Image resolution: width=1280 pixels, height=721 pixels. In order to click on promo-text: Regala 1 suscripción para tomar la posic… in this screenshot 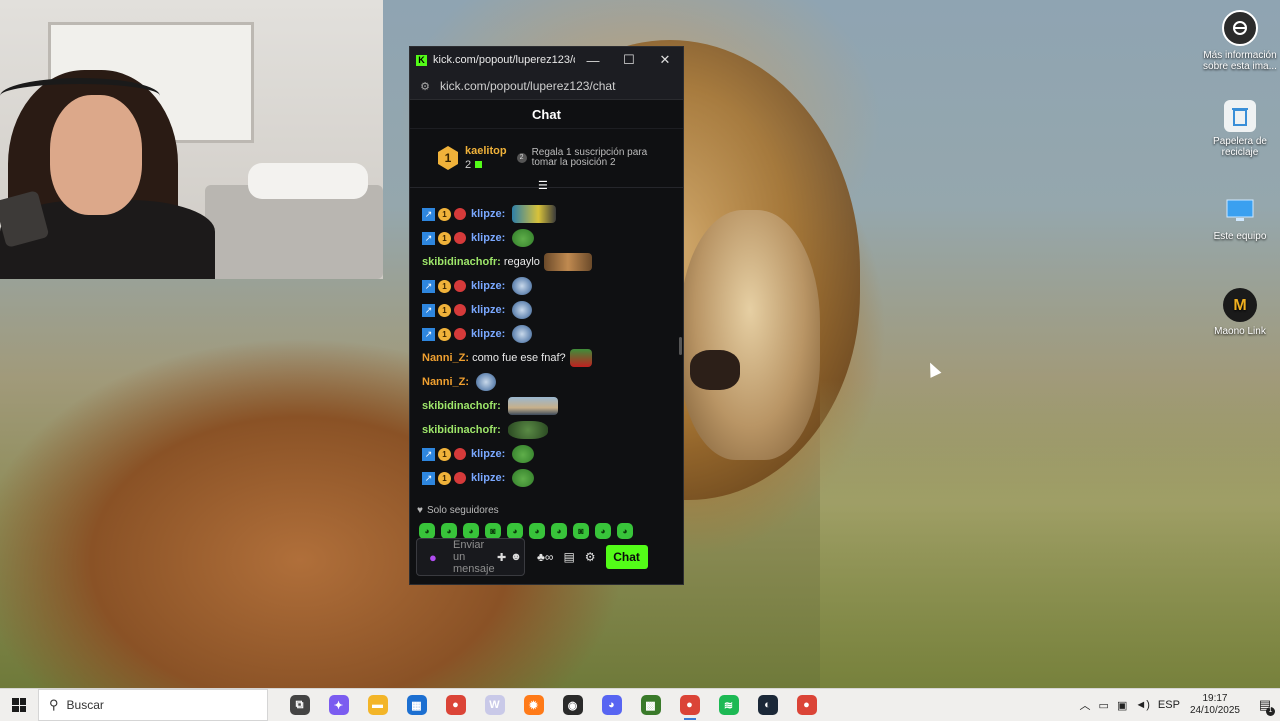, I will do `click(589, 157)`.